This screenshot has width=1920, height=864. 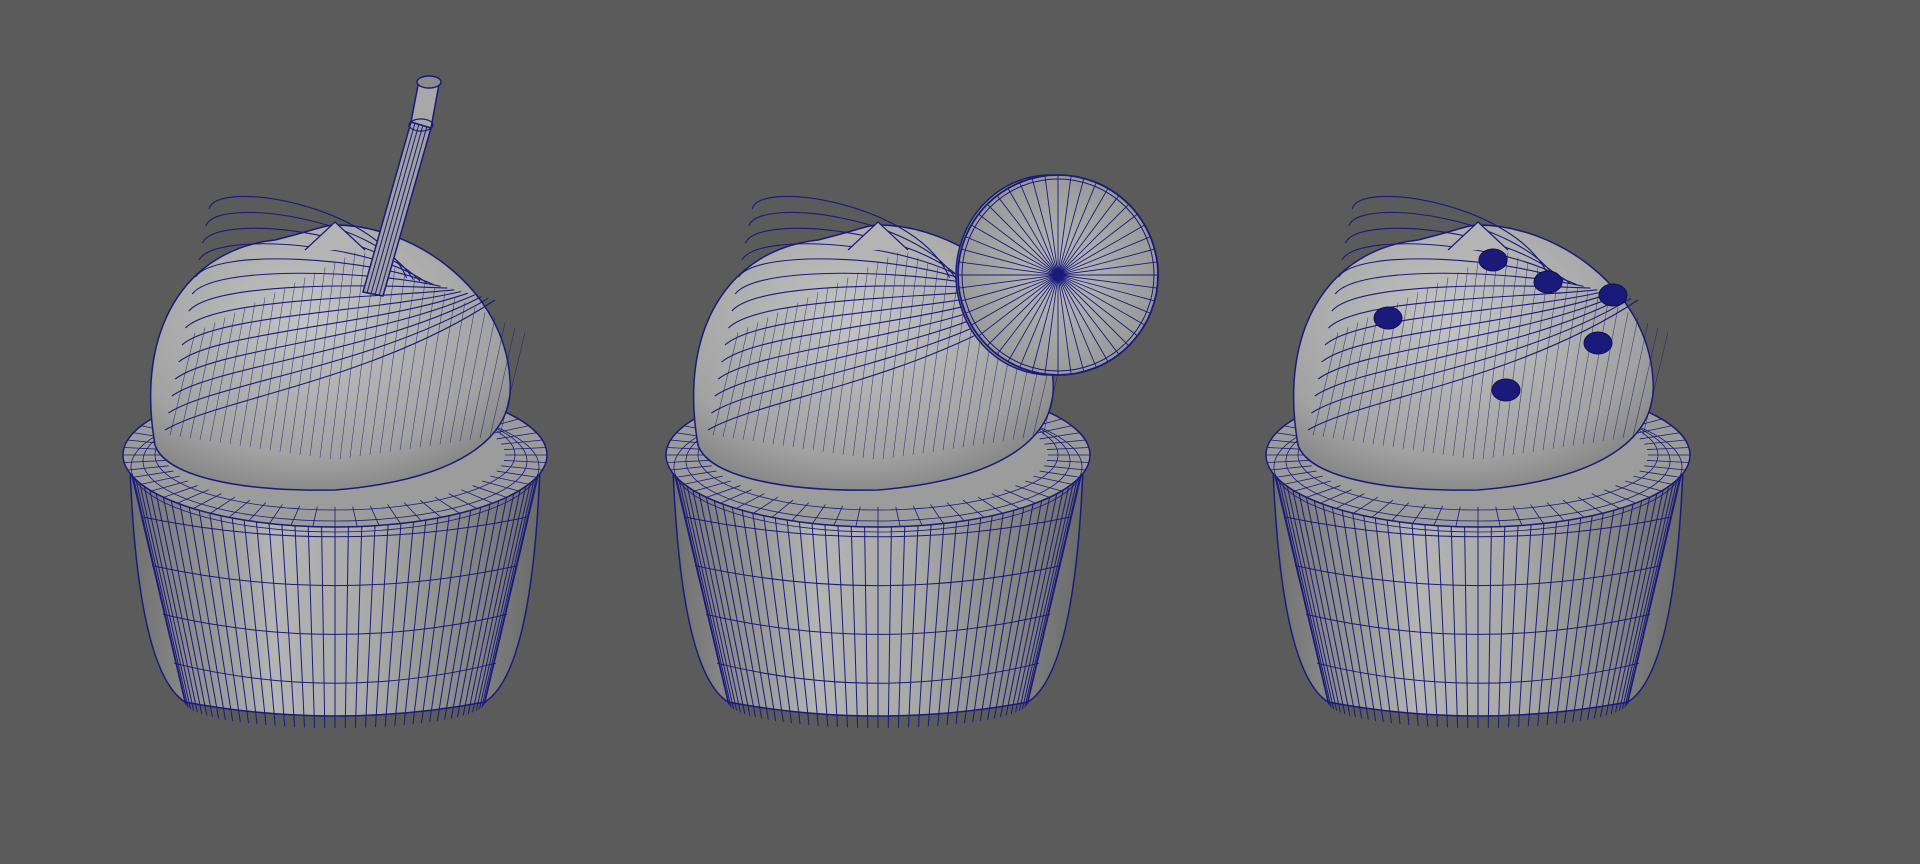 I want to click on lemon-slice-topper, so click(x=1057, y=275).